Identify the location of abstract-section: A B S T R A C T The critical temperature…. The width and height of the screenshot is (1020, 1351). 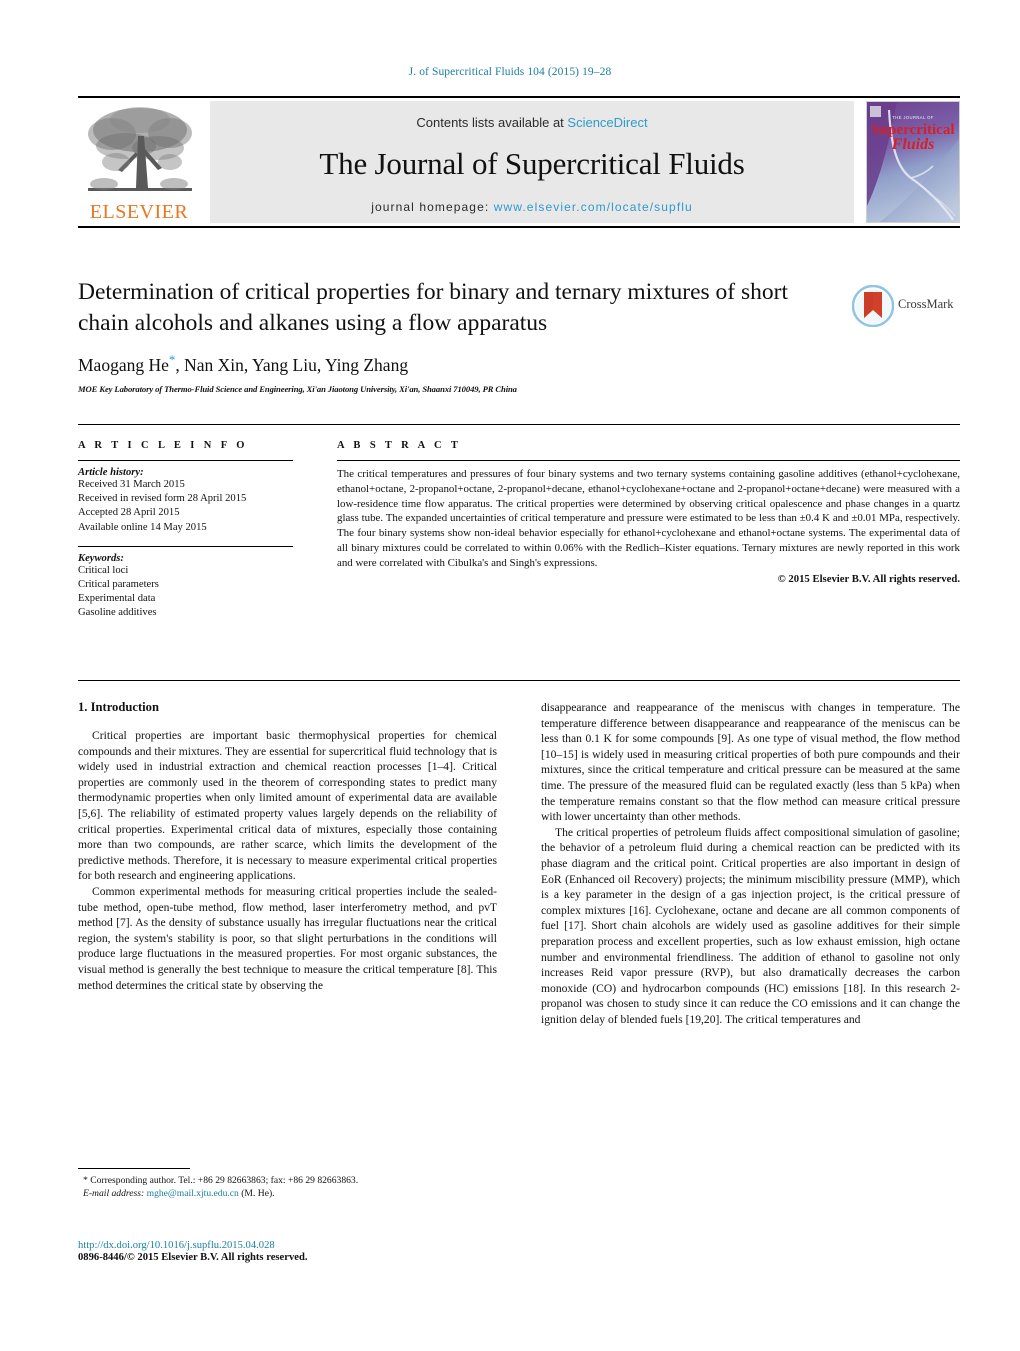
(648, 512).